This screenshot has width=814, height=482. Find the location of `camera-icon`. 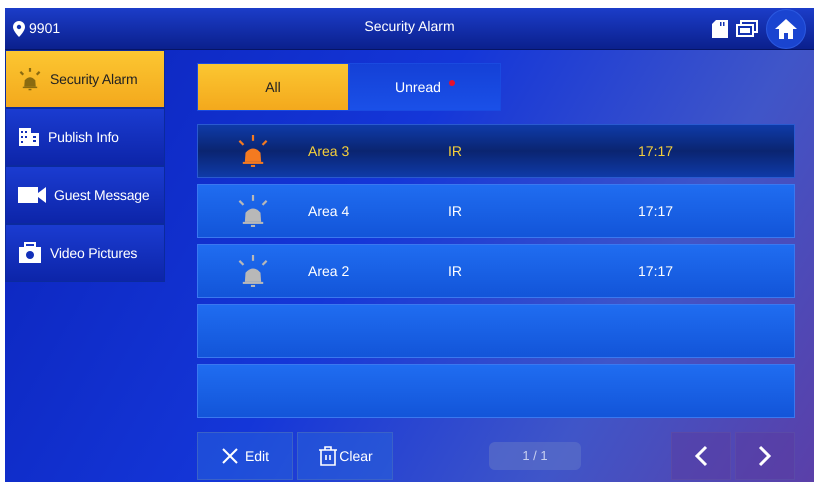

camera-icon is located at coordinates (30, 253).